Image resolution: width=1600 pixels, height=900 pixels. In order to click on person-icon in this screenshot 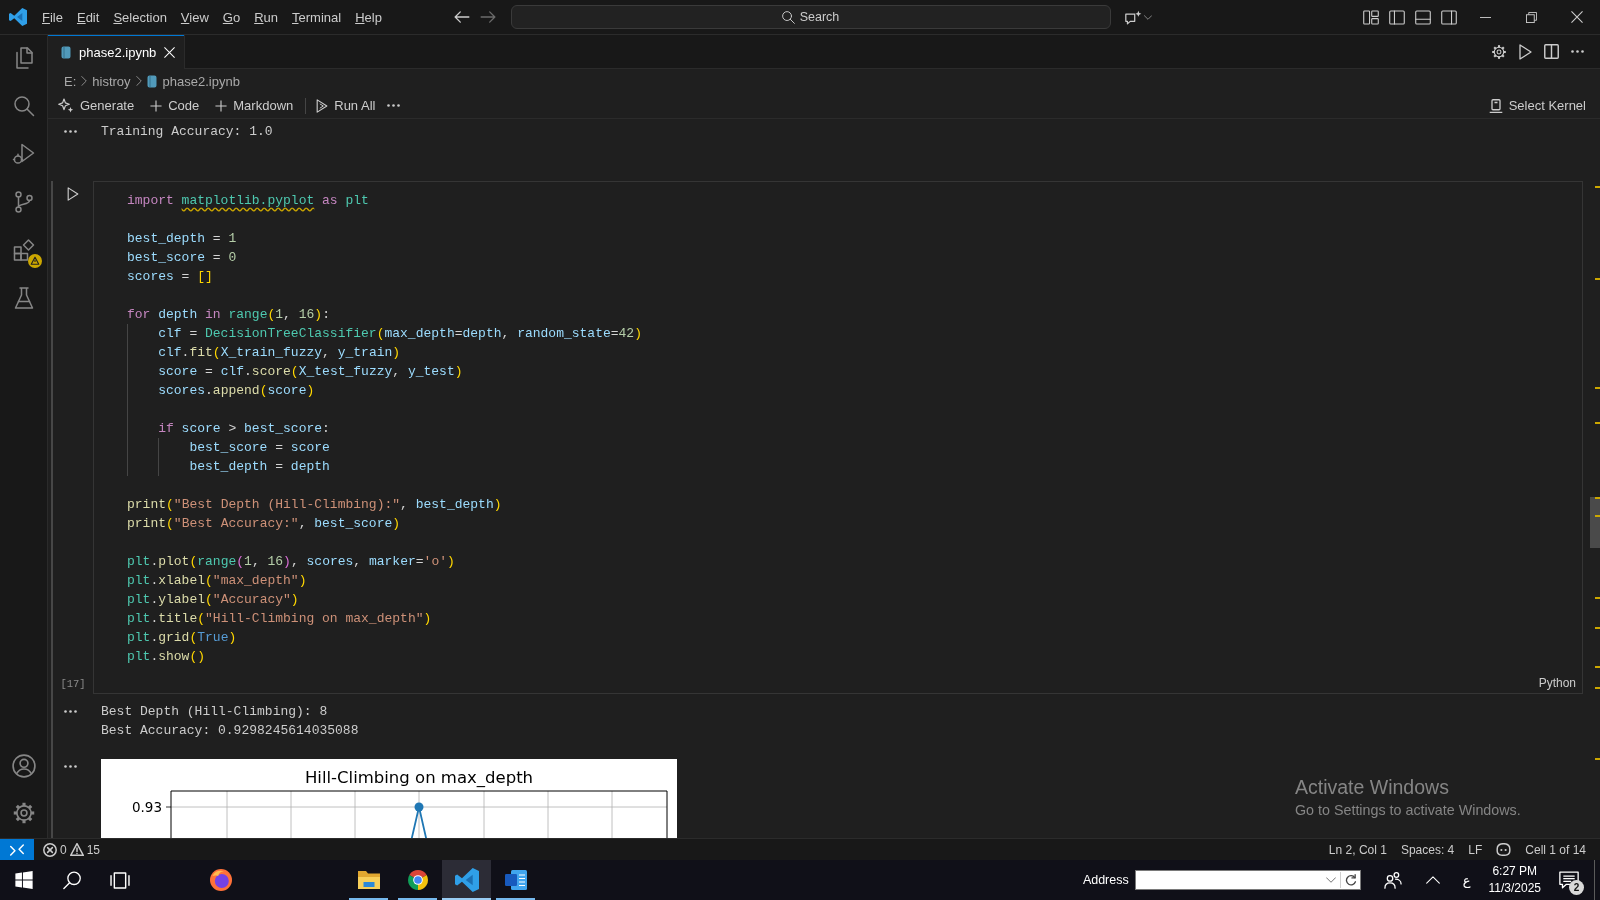, I will do `click(23, 766)`.